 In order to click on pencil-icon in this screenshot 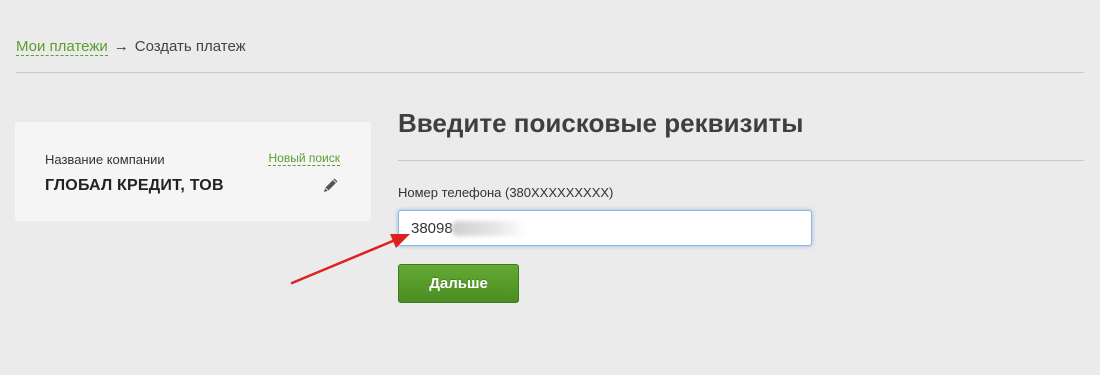, I will do `click(331, 185)`.